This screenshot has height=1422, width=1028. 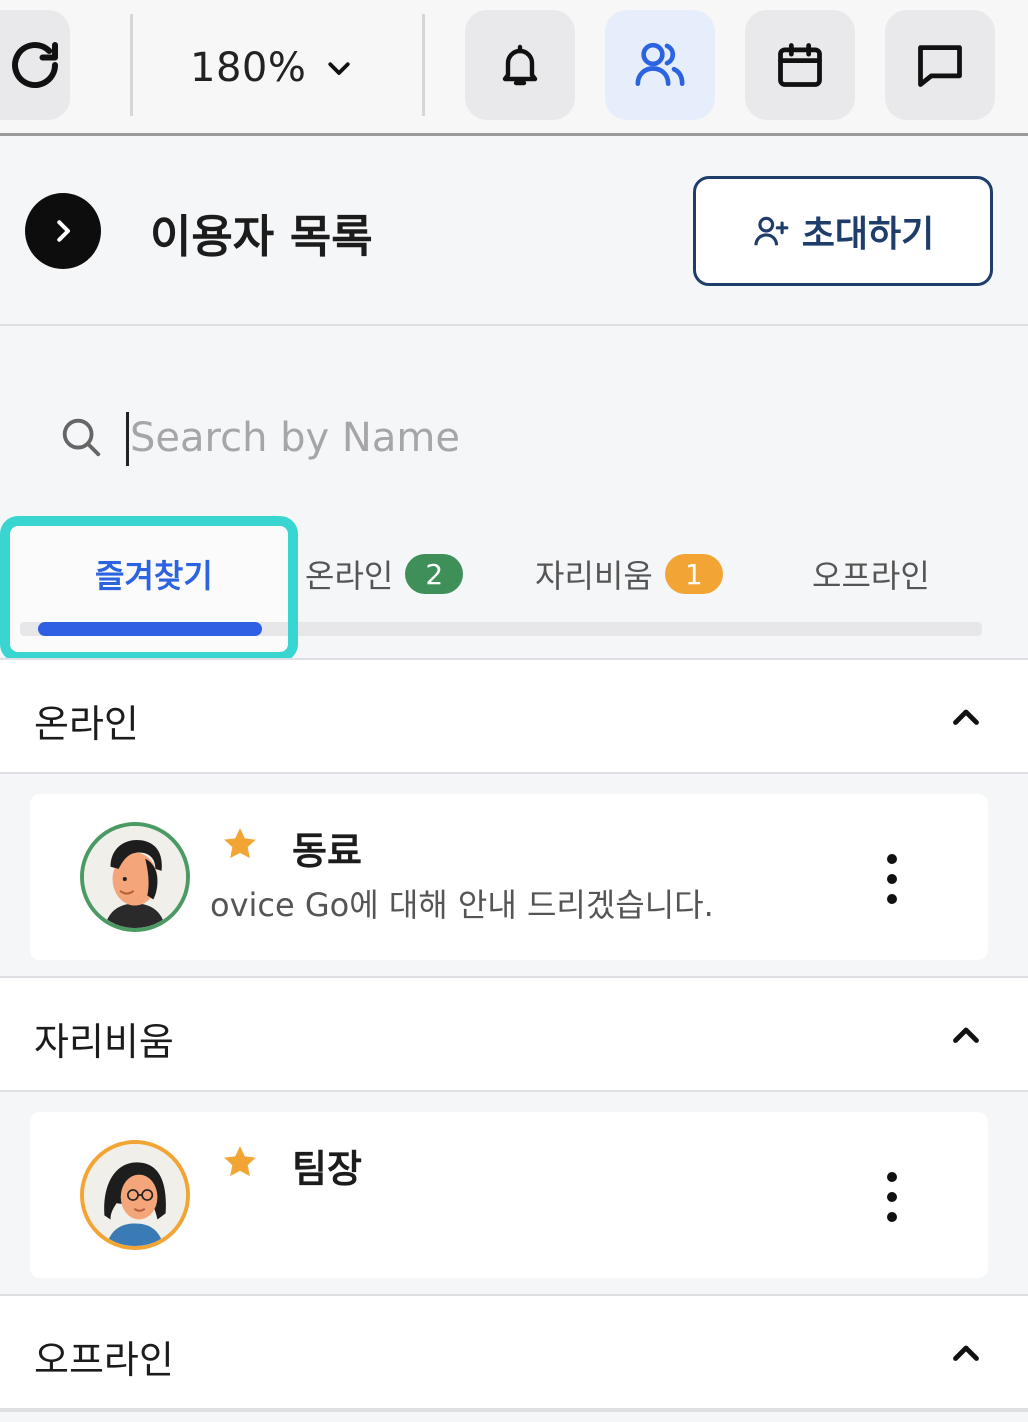 I want to click on online-count-badge: 2, so click(x=434, y=574).